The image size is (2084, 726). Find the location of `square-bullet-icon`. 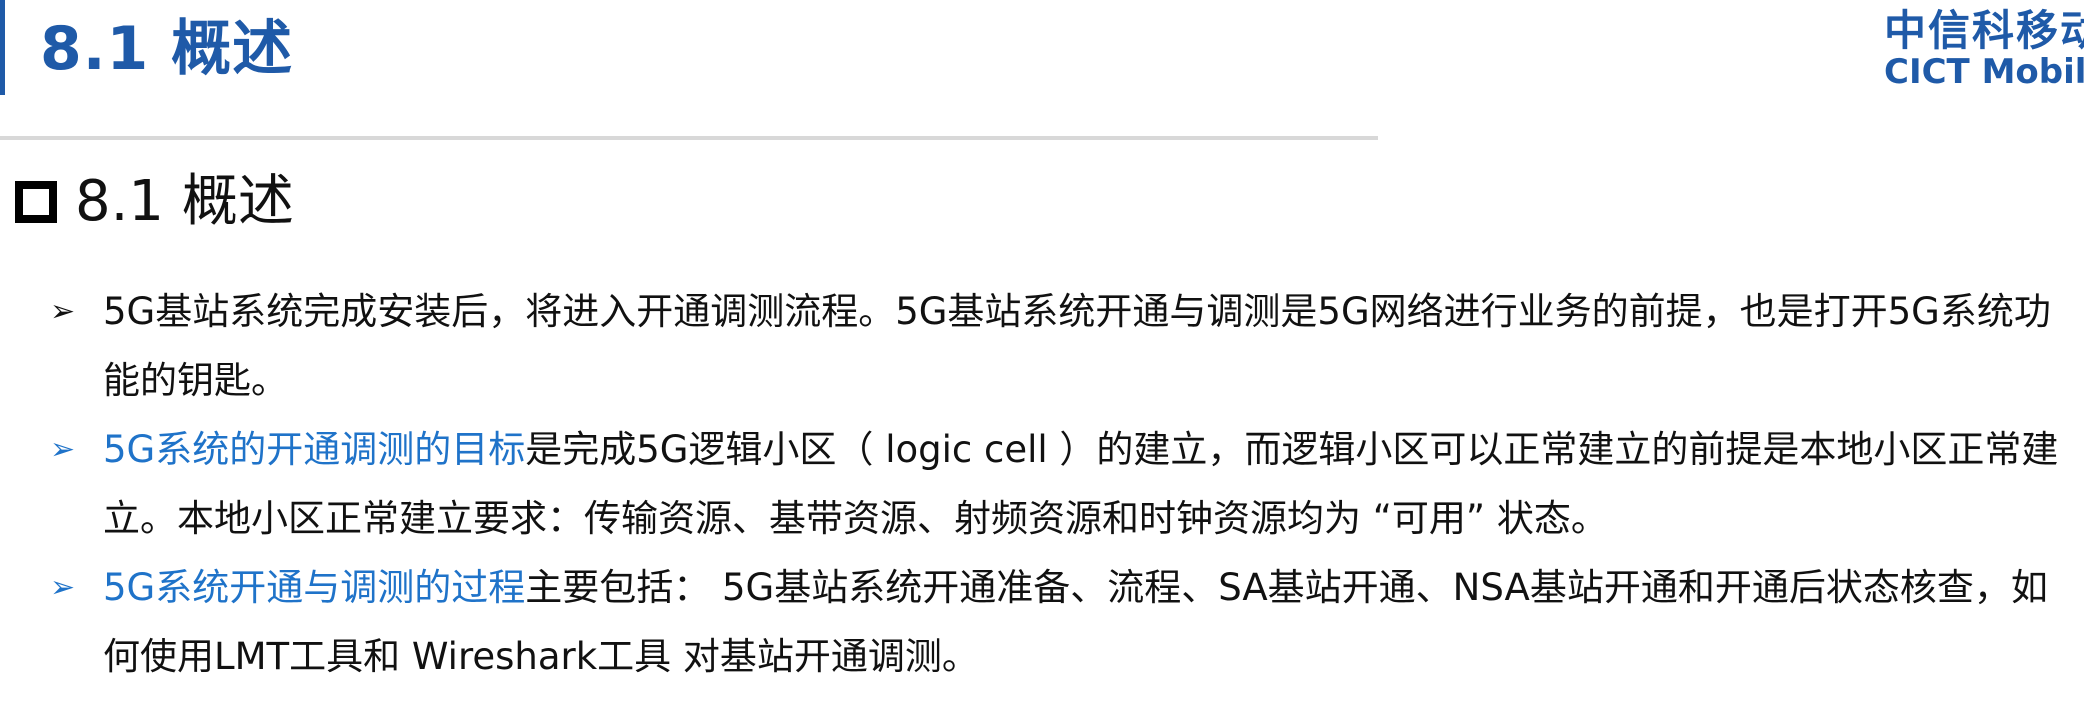

square-bullet-icon is located at coordinates (36, 202).